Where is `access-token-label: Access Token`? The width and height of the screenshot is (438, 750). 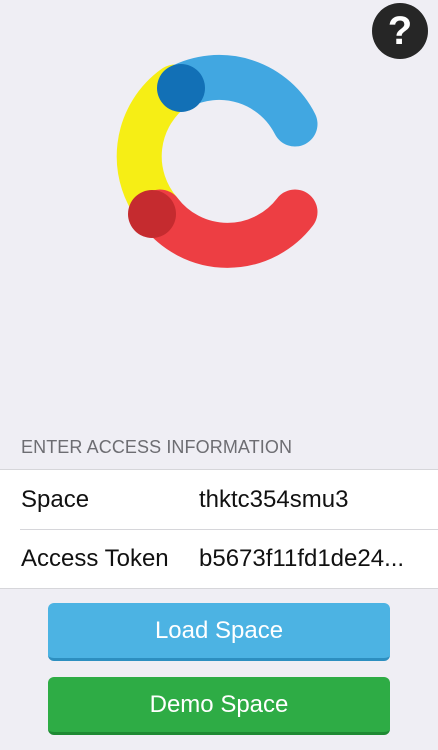
access-token-label: Access Token is located at coordinates (95, 558).